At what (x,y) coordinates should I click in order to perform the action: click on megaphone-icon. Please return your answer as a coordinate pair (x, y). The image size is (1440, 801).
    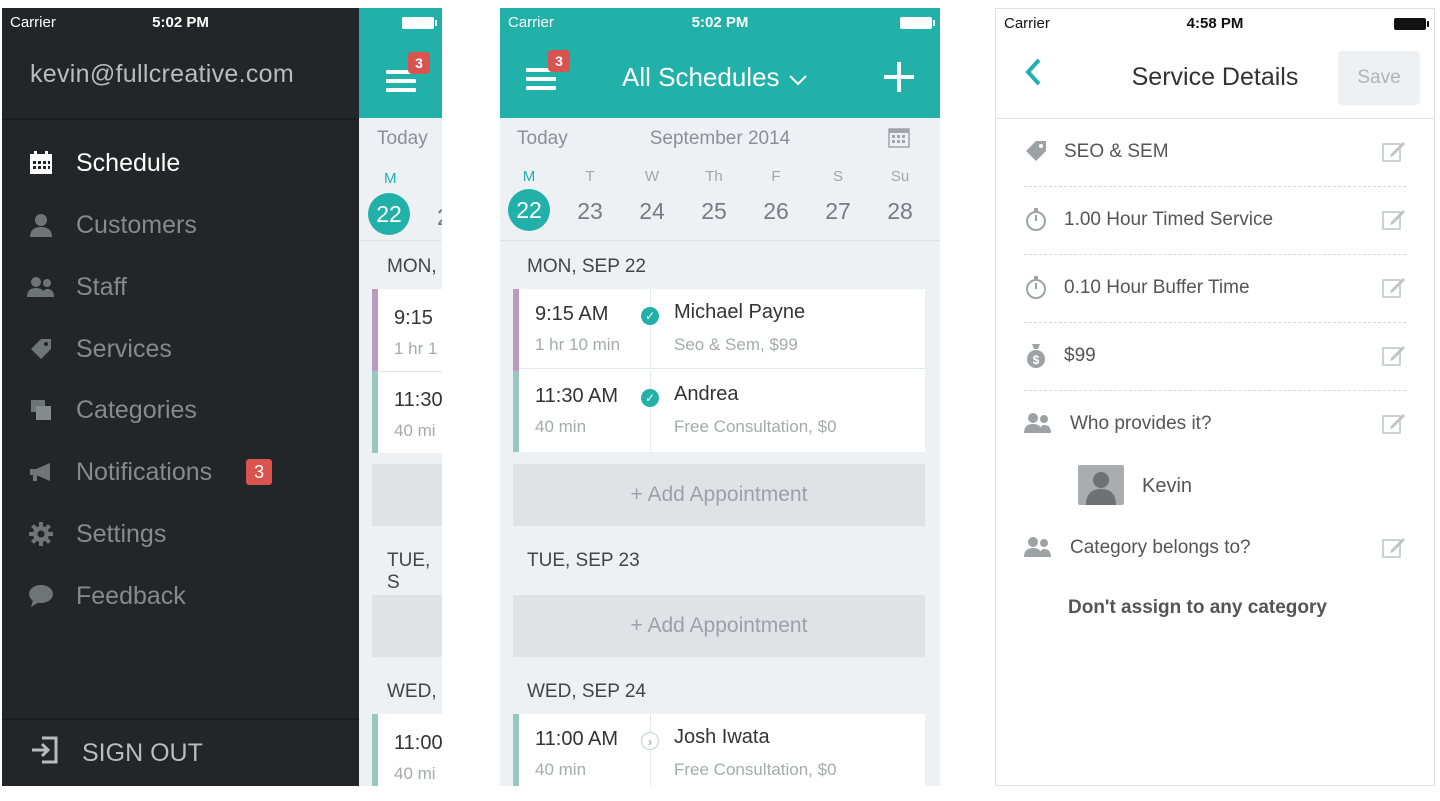
    Looking at the image, I should click on (41, 472).